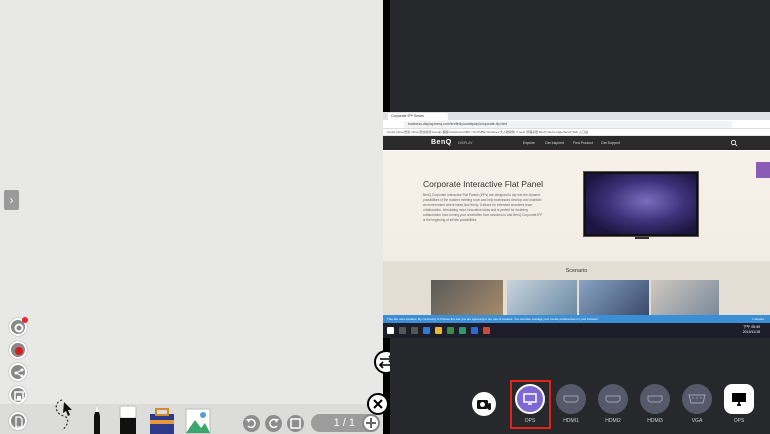 The image size is (770, 434). I want to click on nav-find-product: Find Product, so click(583, 143).